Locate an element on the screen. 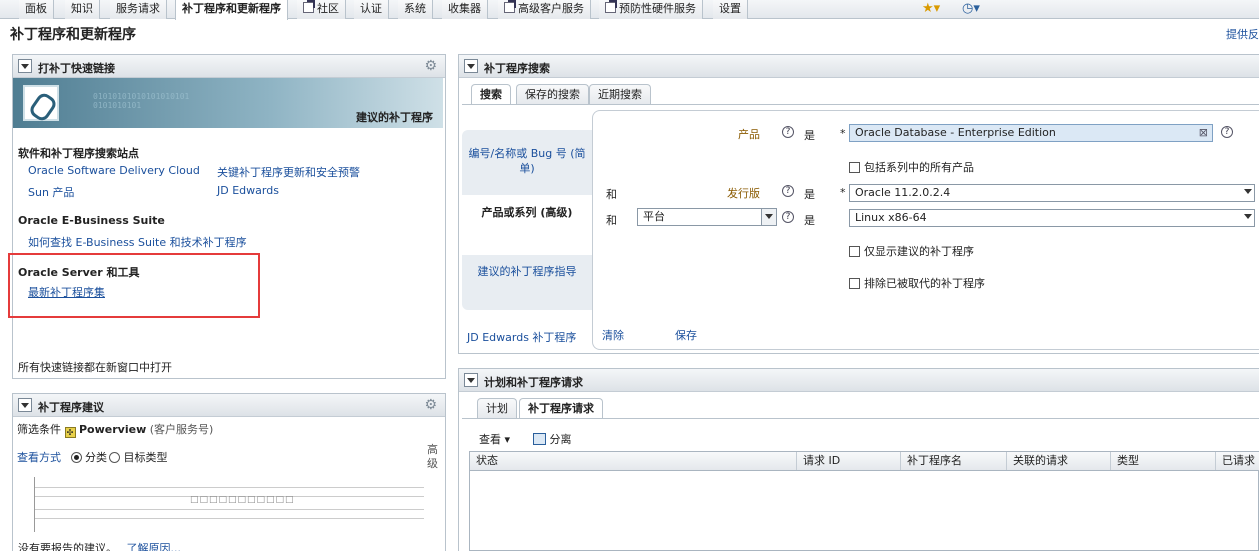 Image resolution: width=1259 pixels, height=551 pixels. radio-target-label: 目标类型 is located at coordinates (145, 457).